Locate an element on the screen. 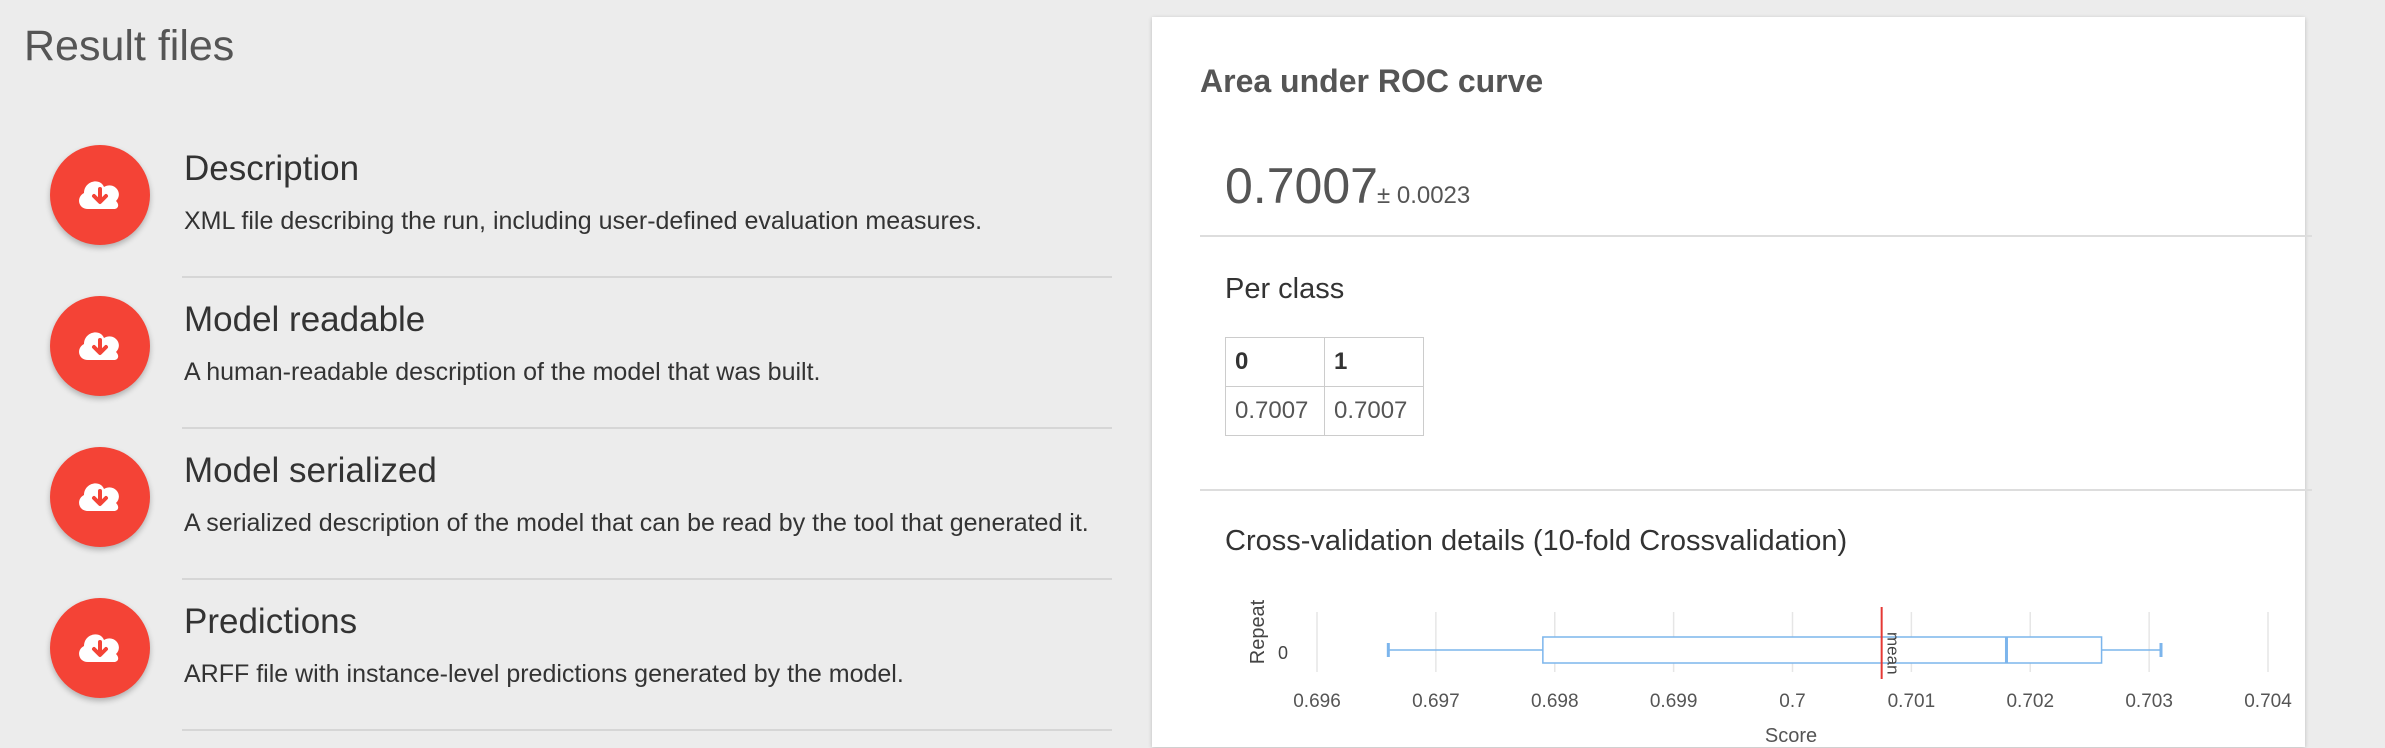 The height and width of the screenshot is (748, 2385). x-tick-label: 0.696 is located at coordinates (1317, 701).